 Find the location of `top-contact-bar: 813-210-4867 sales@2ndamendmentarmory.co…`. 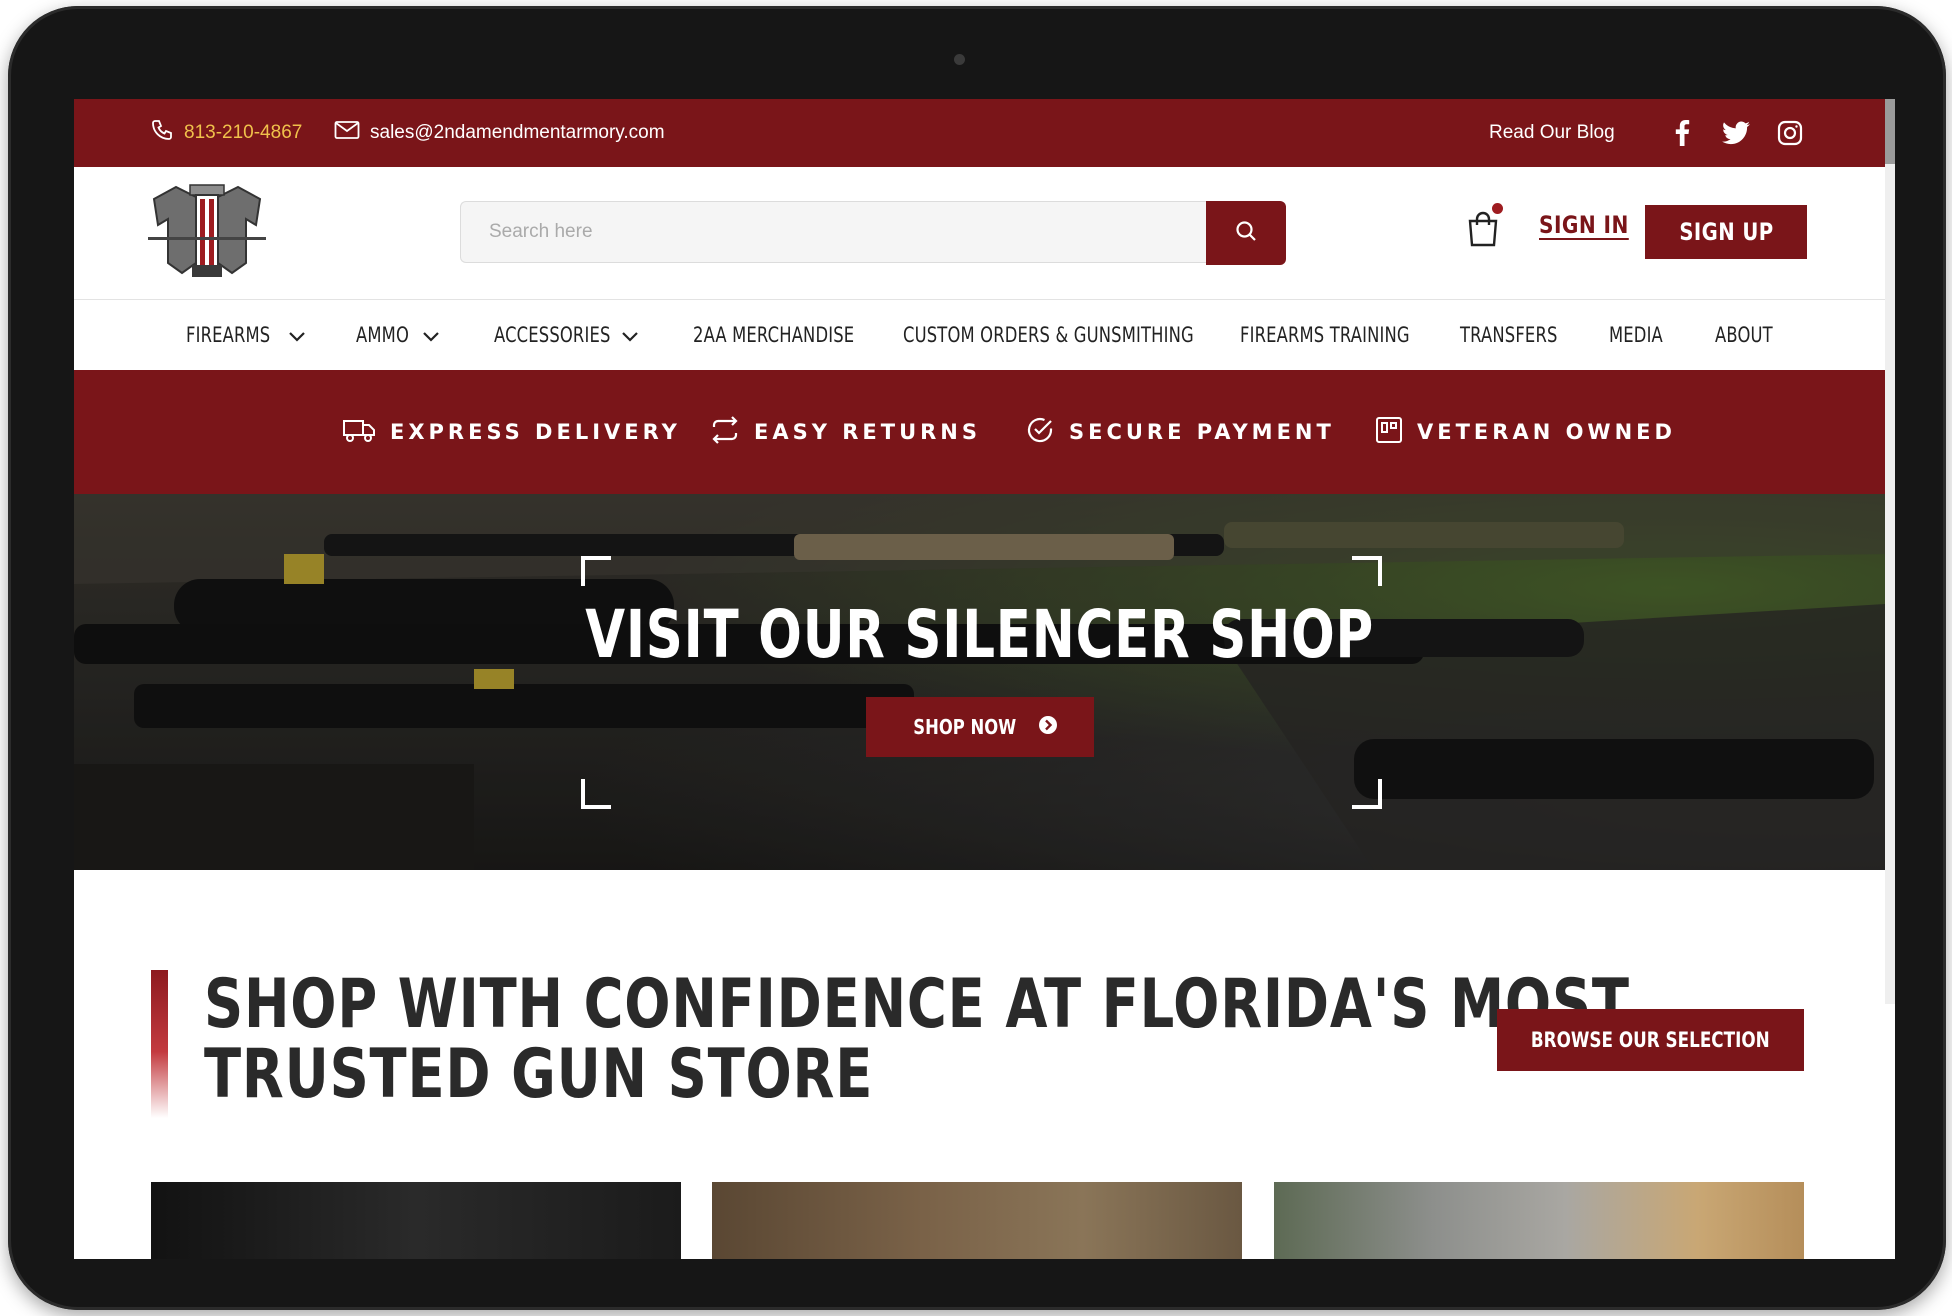

top-contact-bar: 813-210-4867 sales@2ndamendmentarmory.co… is located at coordinates (979, 133).